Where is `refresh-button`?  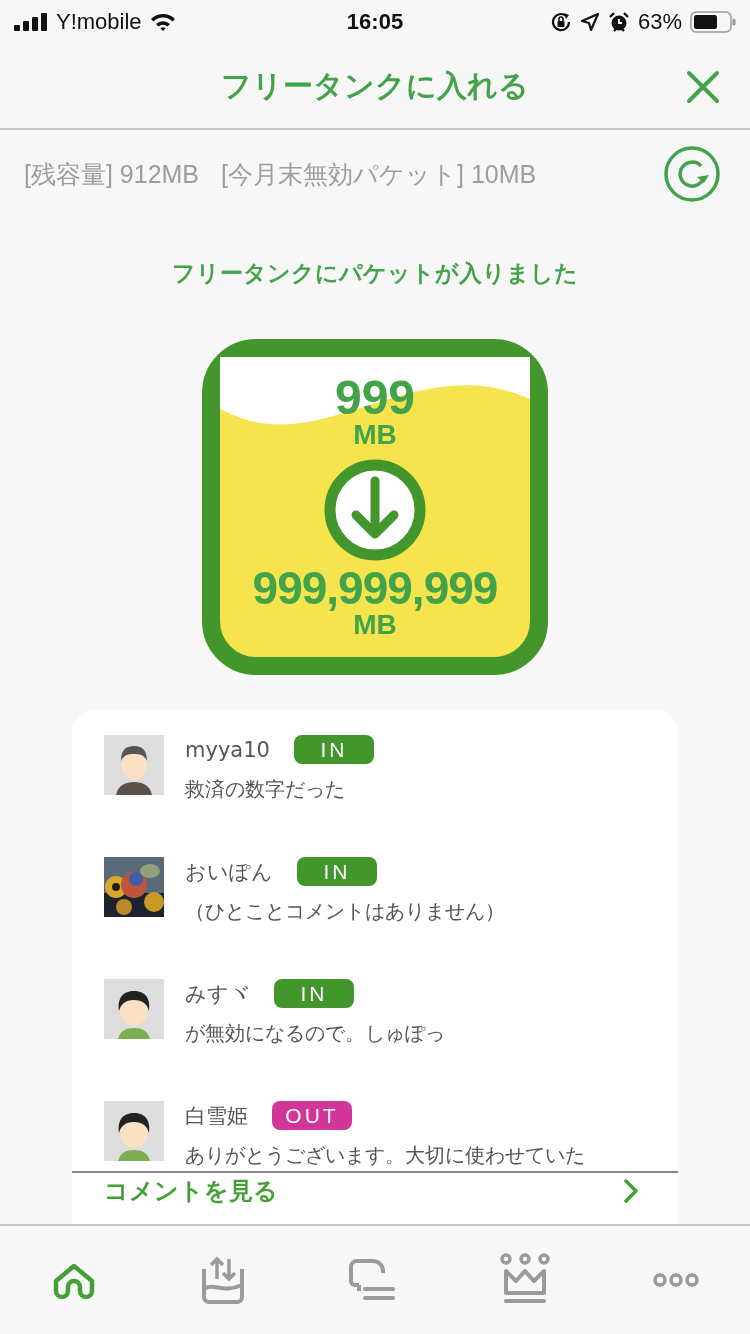 refresh-button is located at coordinates (692, 174).